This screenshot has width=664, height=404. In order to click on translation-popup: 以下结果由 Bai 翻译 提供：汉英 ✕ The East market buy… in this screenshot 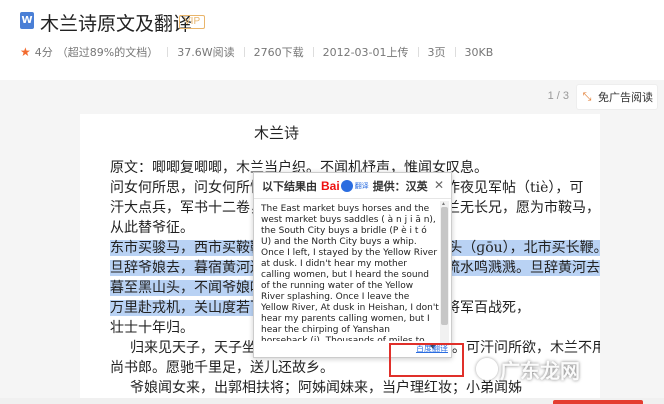, I will do `click(352, 265)`.